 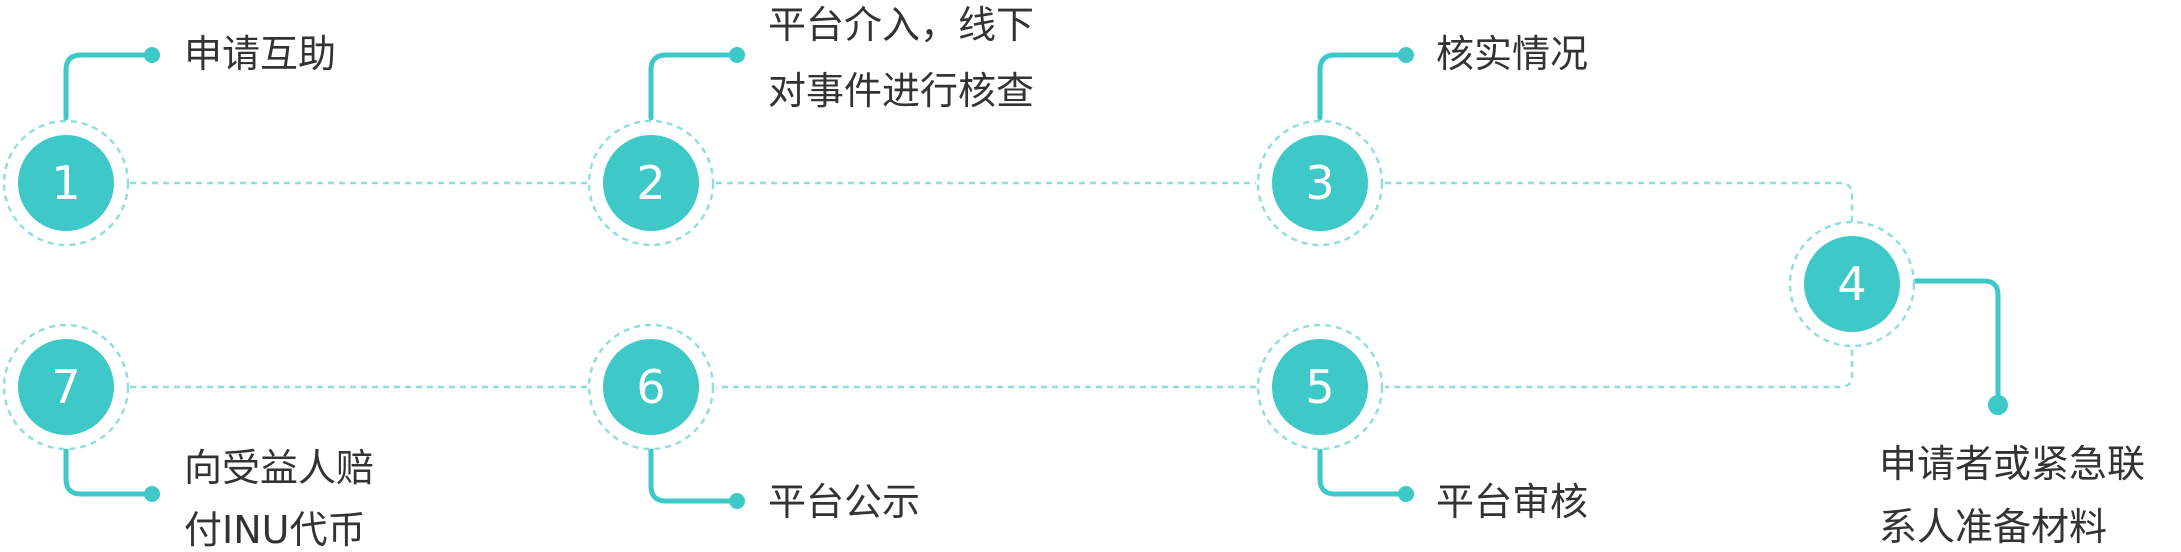 I want to click on step-3-number: 3, so click(x=1319, y=183).